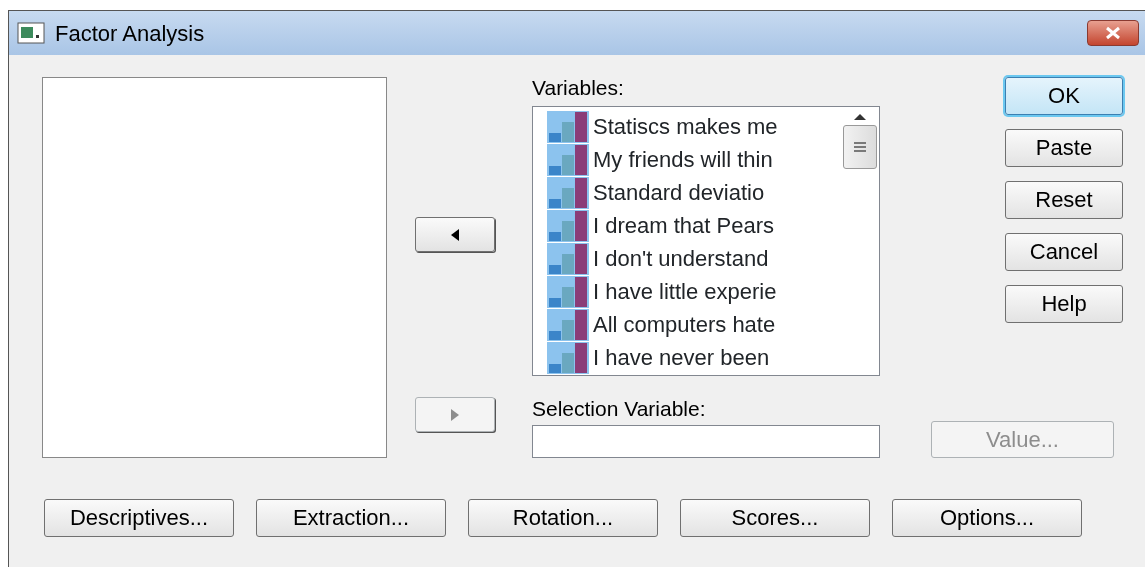  I want to click on variable-name: I don't understand, so click(681, 258).